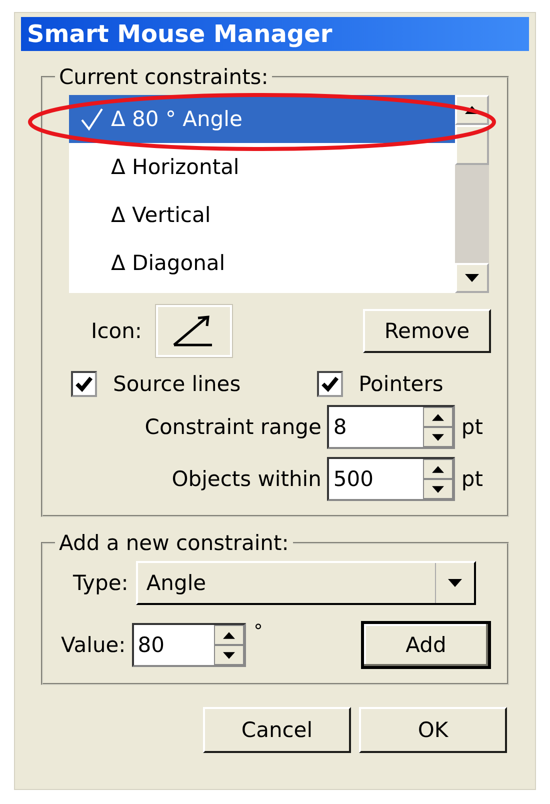 This screenshot has height=804, width=550. What do you see at coordinates (262, 167) in the screenshot?
I see `list-item: Δ Horizontal` at bounding box center [262, 167].